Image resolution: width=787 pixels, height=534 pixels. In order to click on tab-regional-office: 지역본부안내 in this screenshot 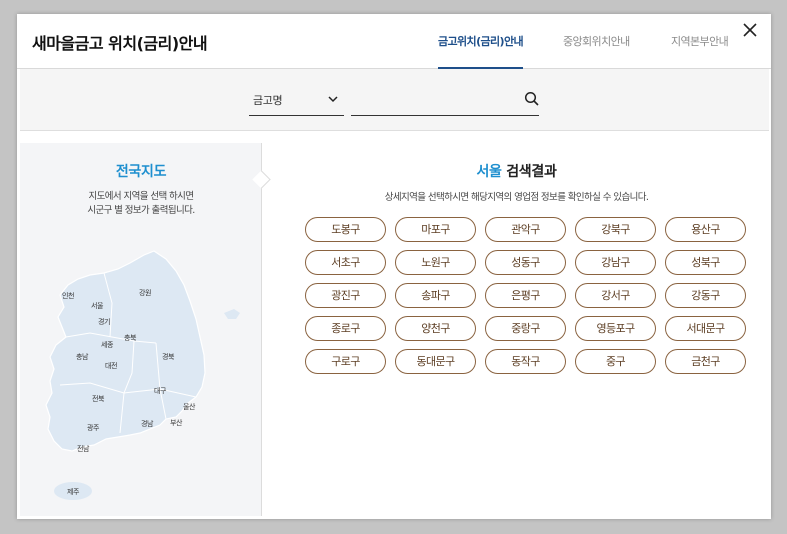, I will do `click(700, 41)`.